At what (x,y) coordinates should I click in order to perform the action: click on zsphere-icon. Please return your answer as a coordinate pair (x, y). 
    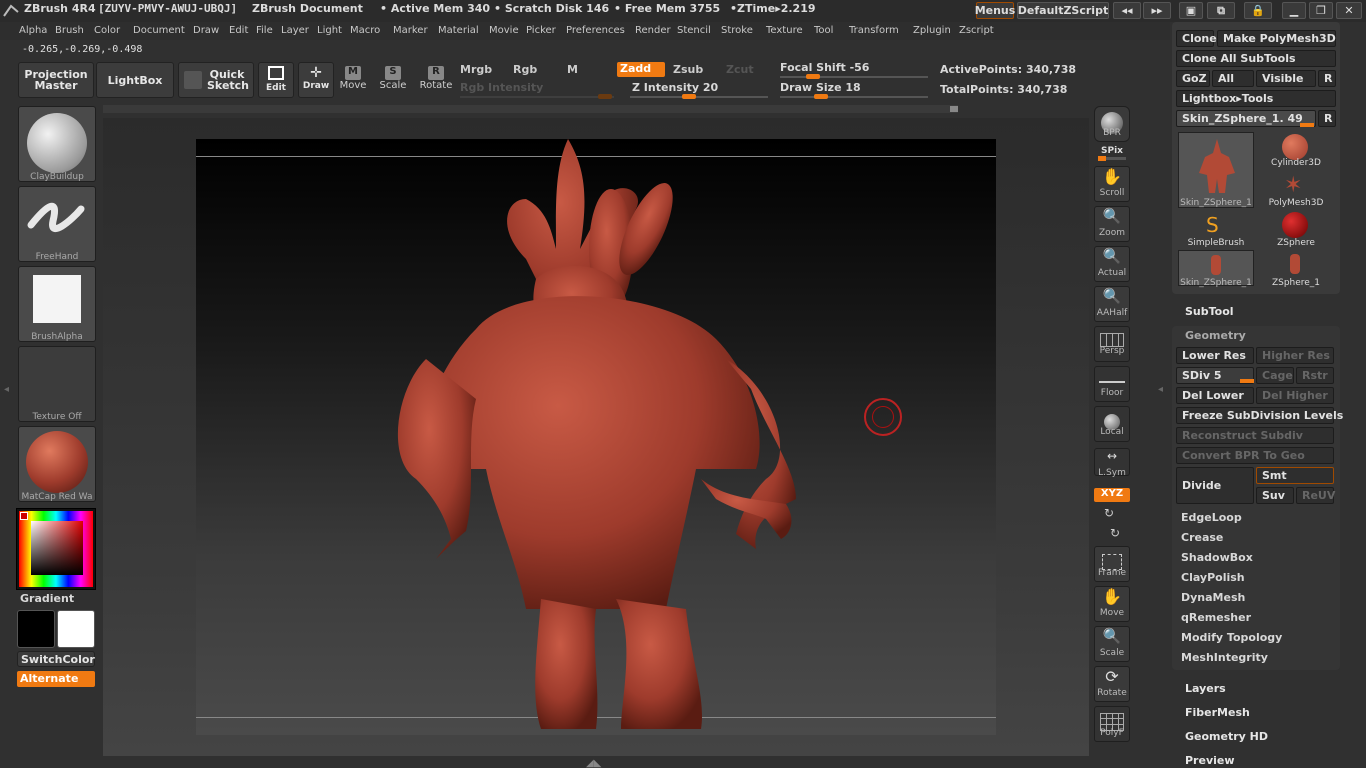
    Looking at the image, I should click on (1295, 225).